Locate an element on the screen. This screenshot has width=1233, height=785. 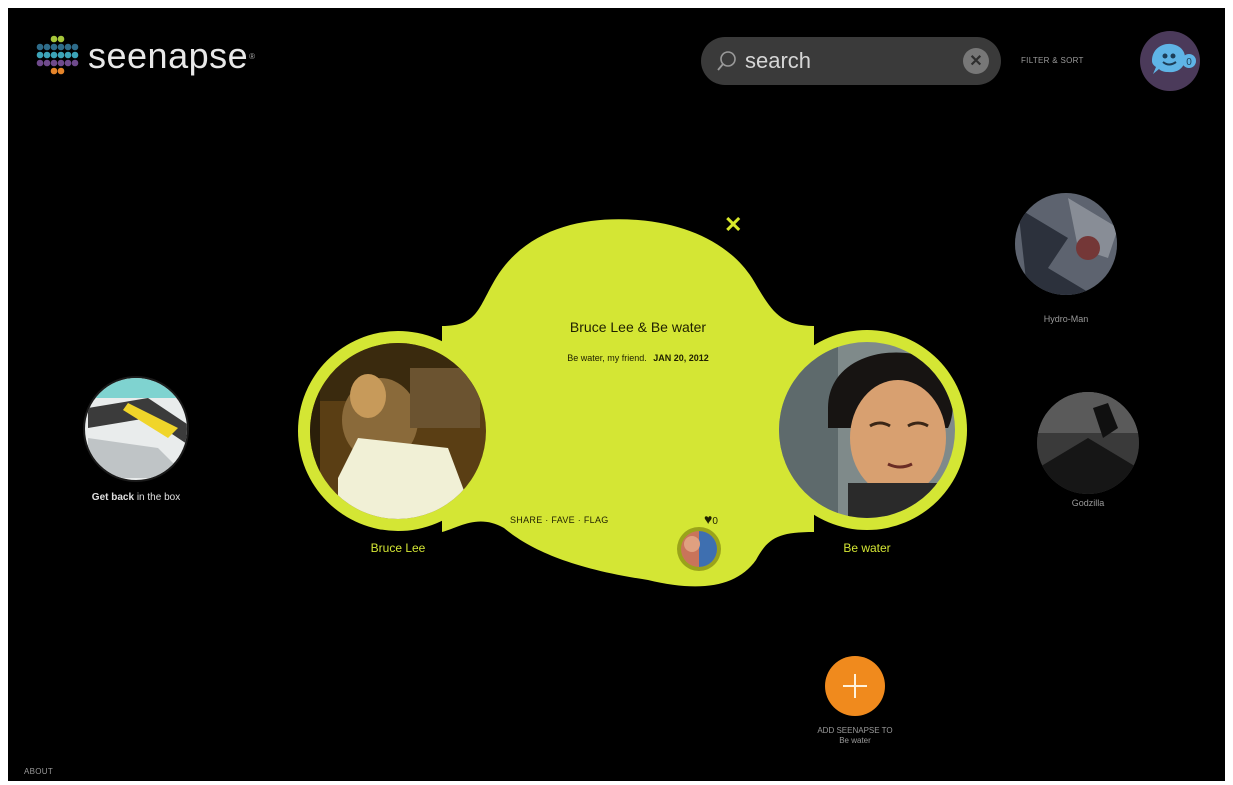
add-seenapse-caption: ADD SEENAPSE TO Be water is located at coordinates (855, 736).